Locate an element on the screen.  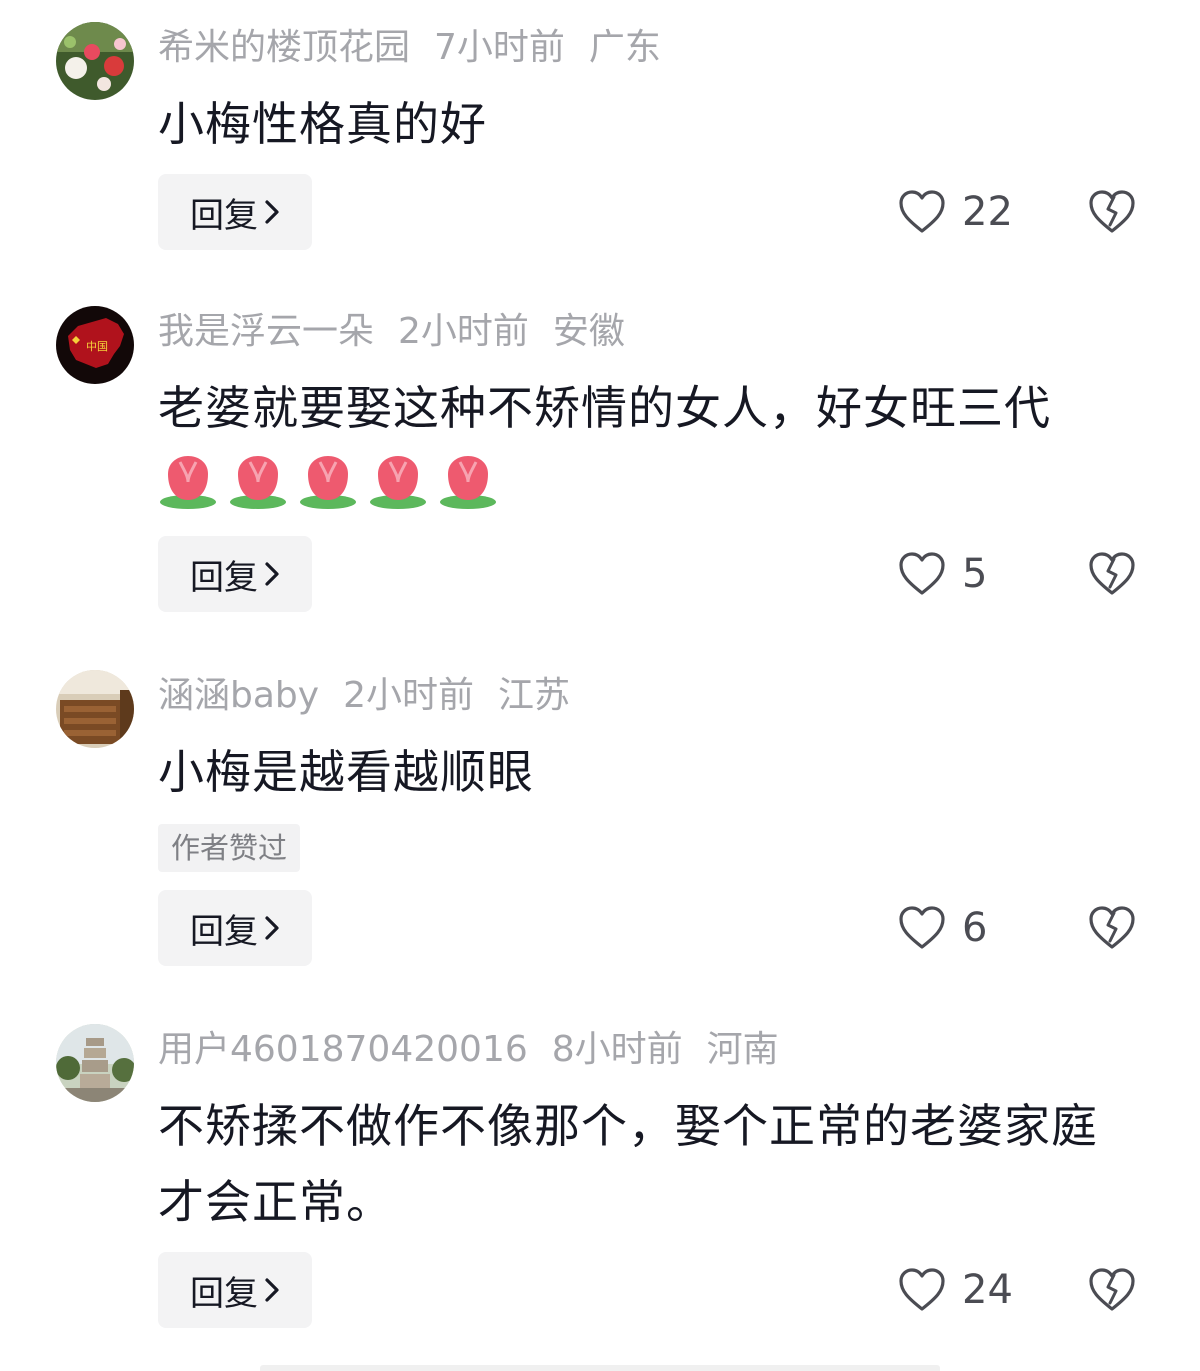
emoji-row is located at coordinates (328, 482).